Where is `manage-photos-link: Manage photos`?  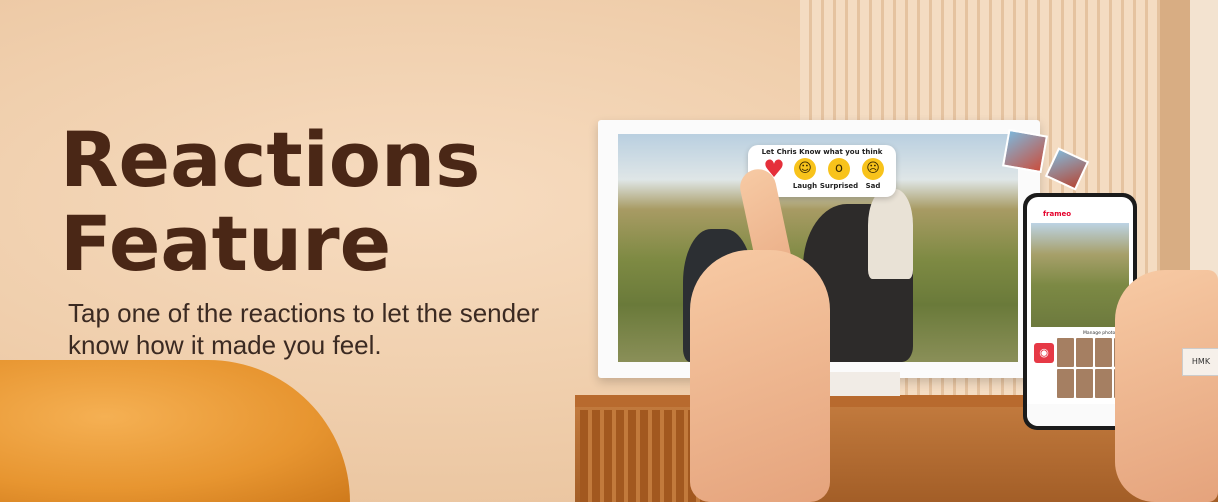
manage-photos-link: Manage photos is located at coordinates (1100, 333).